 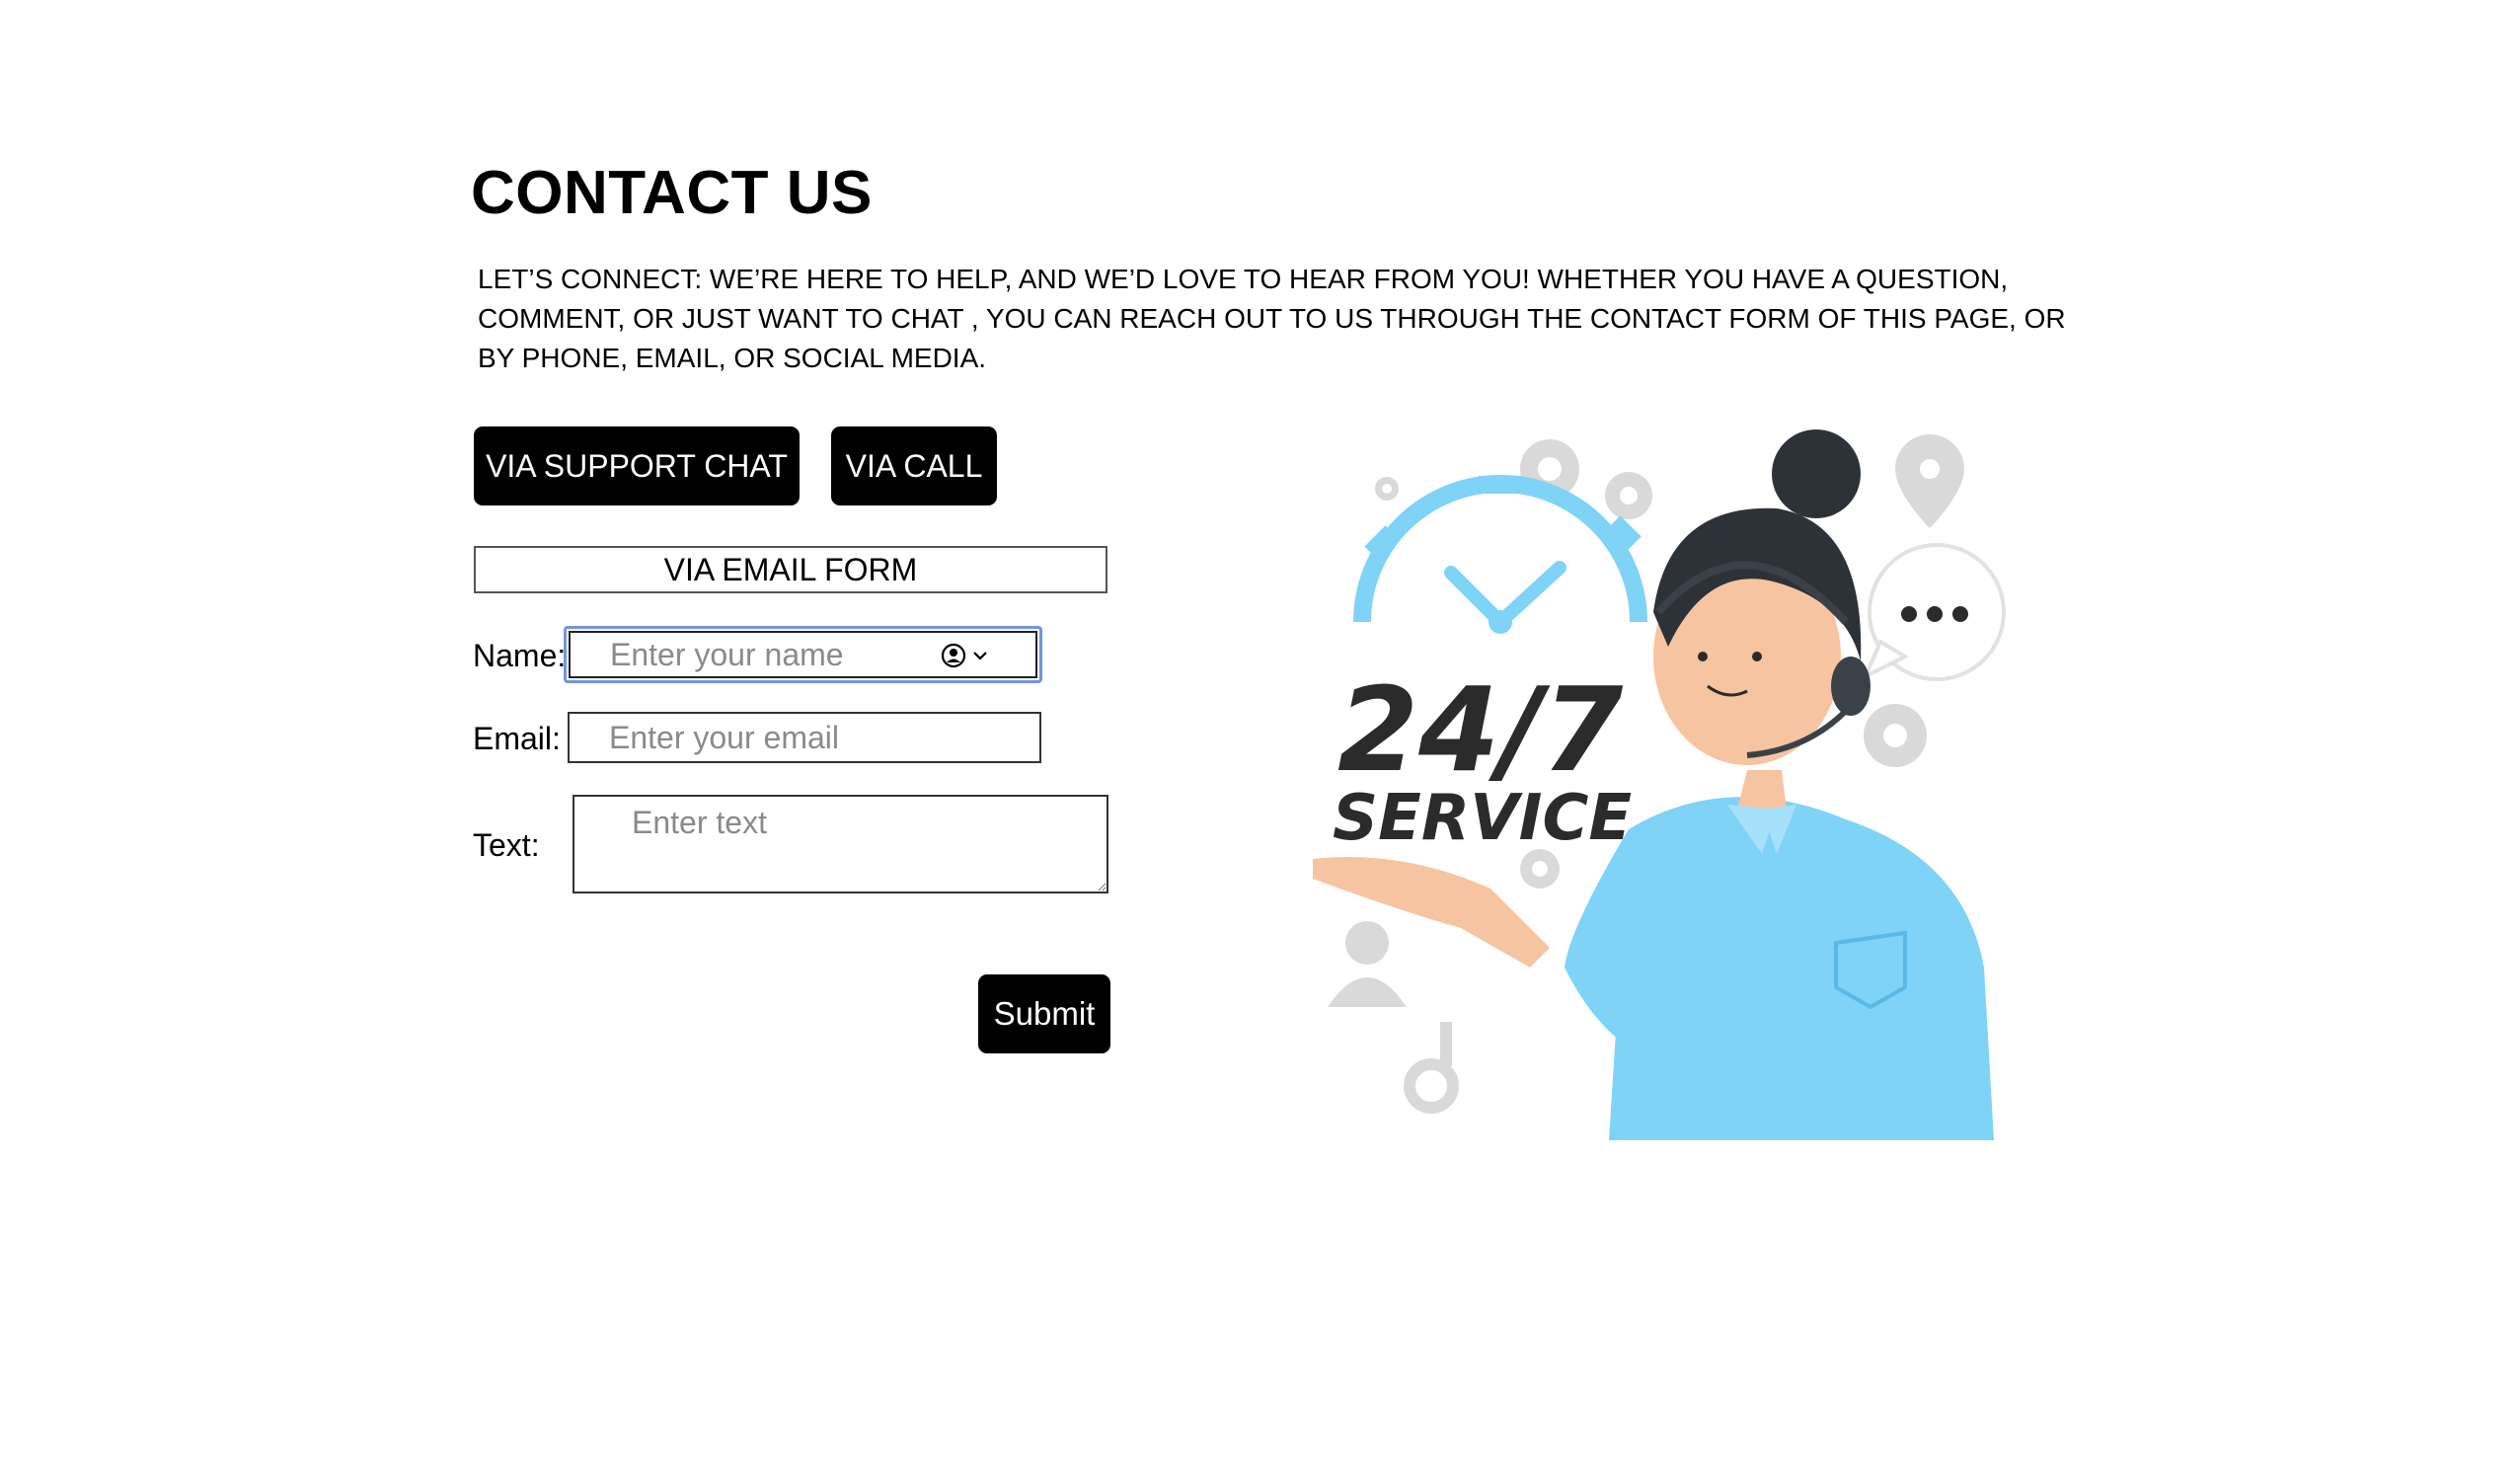 I want to click on illustration-headline: 24/7, so click(x=1480, y=730).